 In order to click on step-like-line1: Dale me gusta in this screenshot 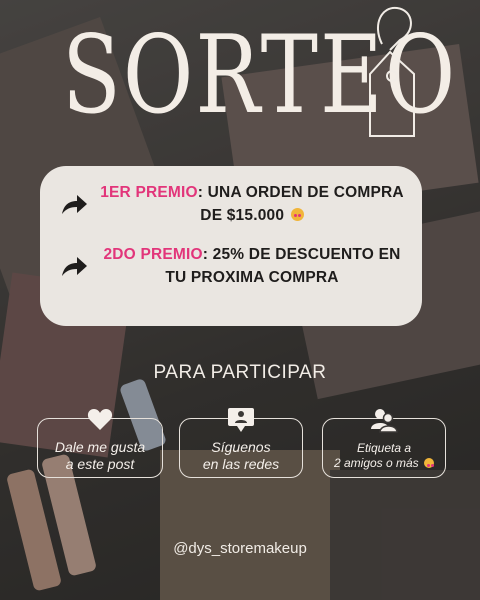, I will do `click(100, 447)`.